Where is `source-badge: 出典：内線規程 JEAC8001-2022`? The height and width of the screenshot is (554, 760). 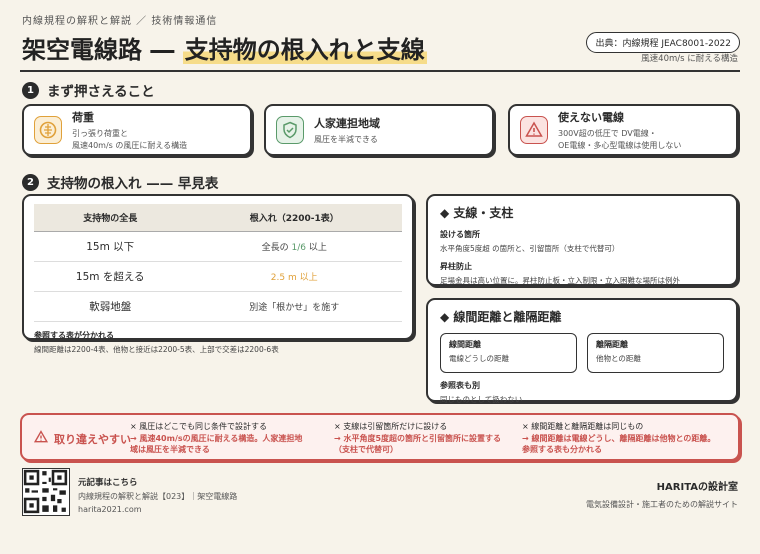
source-badge: 出典：内線規程 JEAC8001-2022 is located at coordinates (663, 42).